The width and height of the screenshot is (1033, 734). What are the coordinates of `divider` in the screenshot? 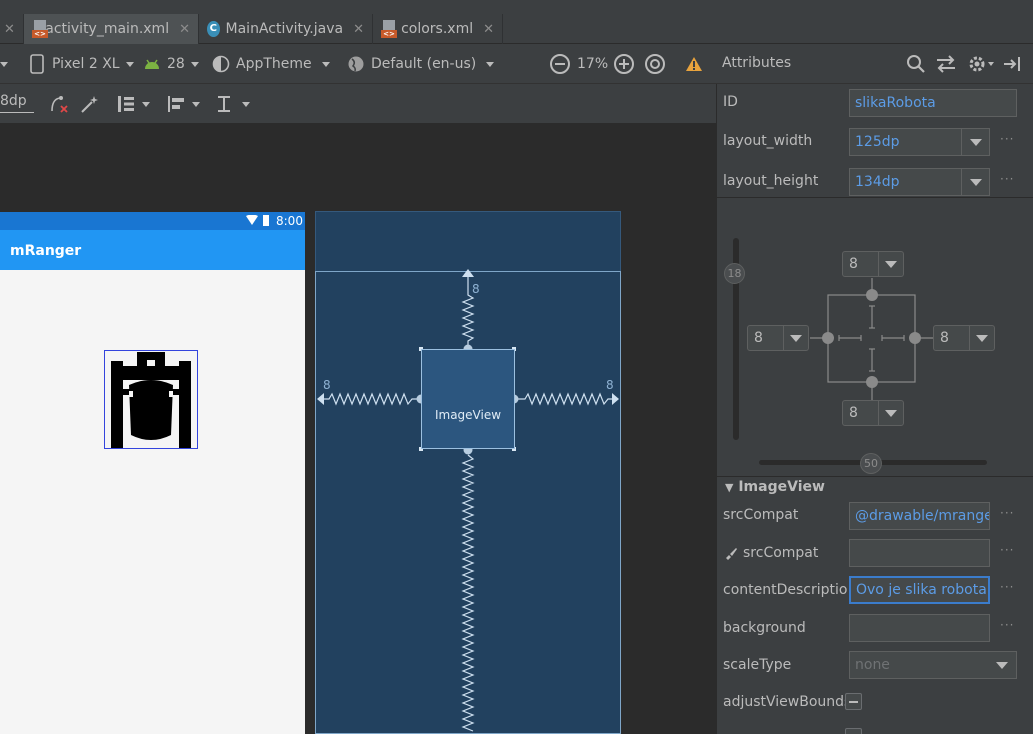 It's located at (875, 197).